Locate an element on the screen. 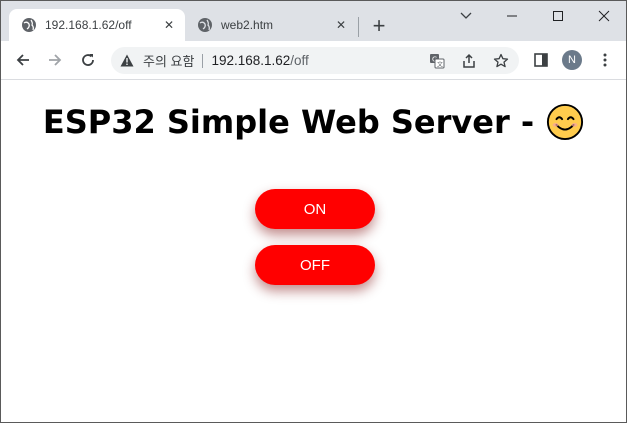 The width and height of the screenshot is (627, 423). close-window-button is located at coordinates (603, 16).